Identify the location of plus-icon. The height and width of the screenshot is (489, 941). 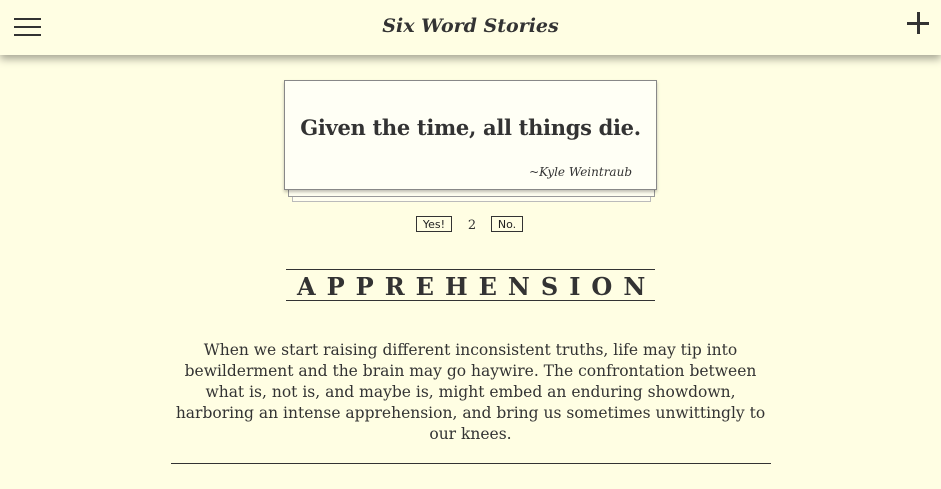
(918, 23).